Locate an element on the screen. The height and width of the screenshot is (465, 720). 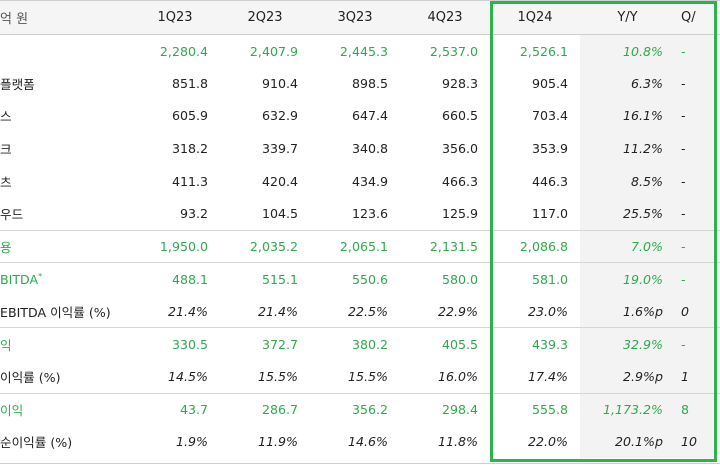
col-header-yoy: Y/Y is located at coordinates (627, 17).